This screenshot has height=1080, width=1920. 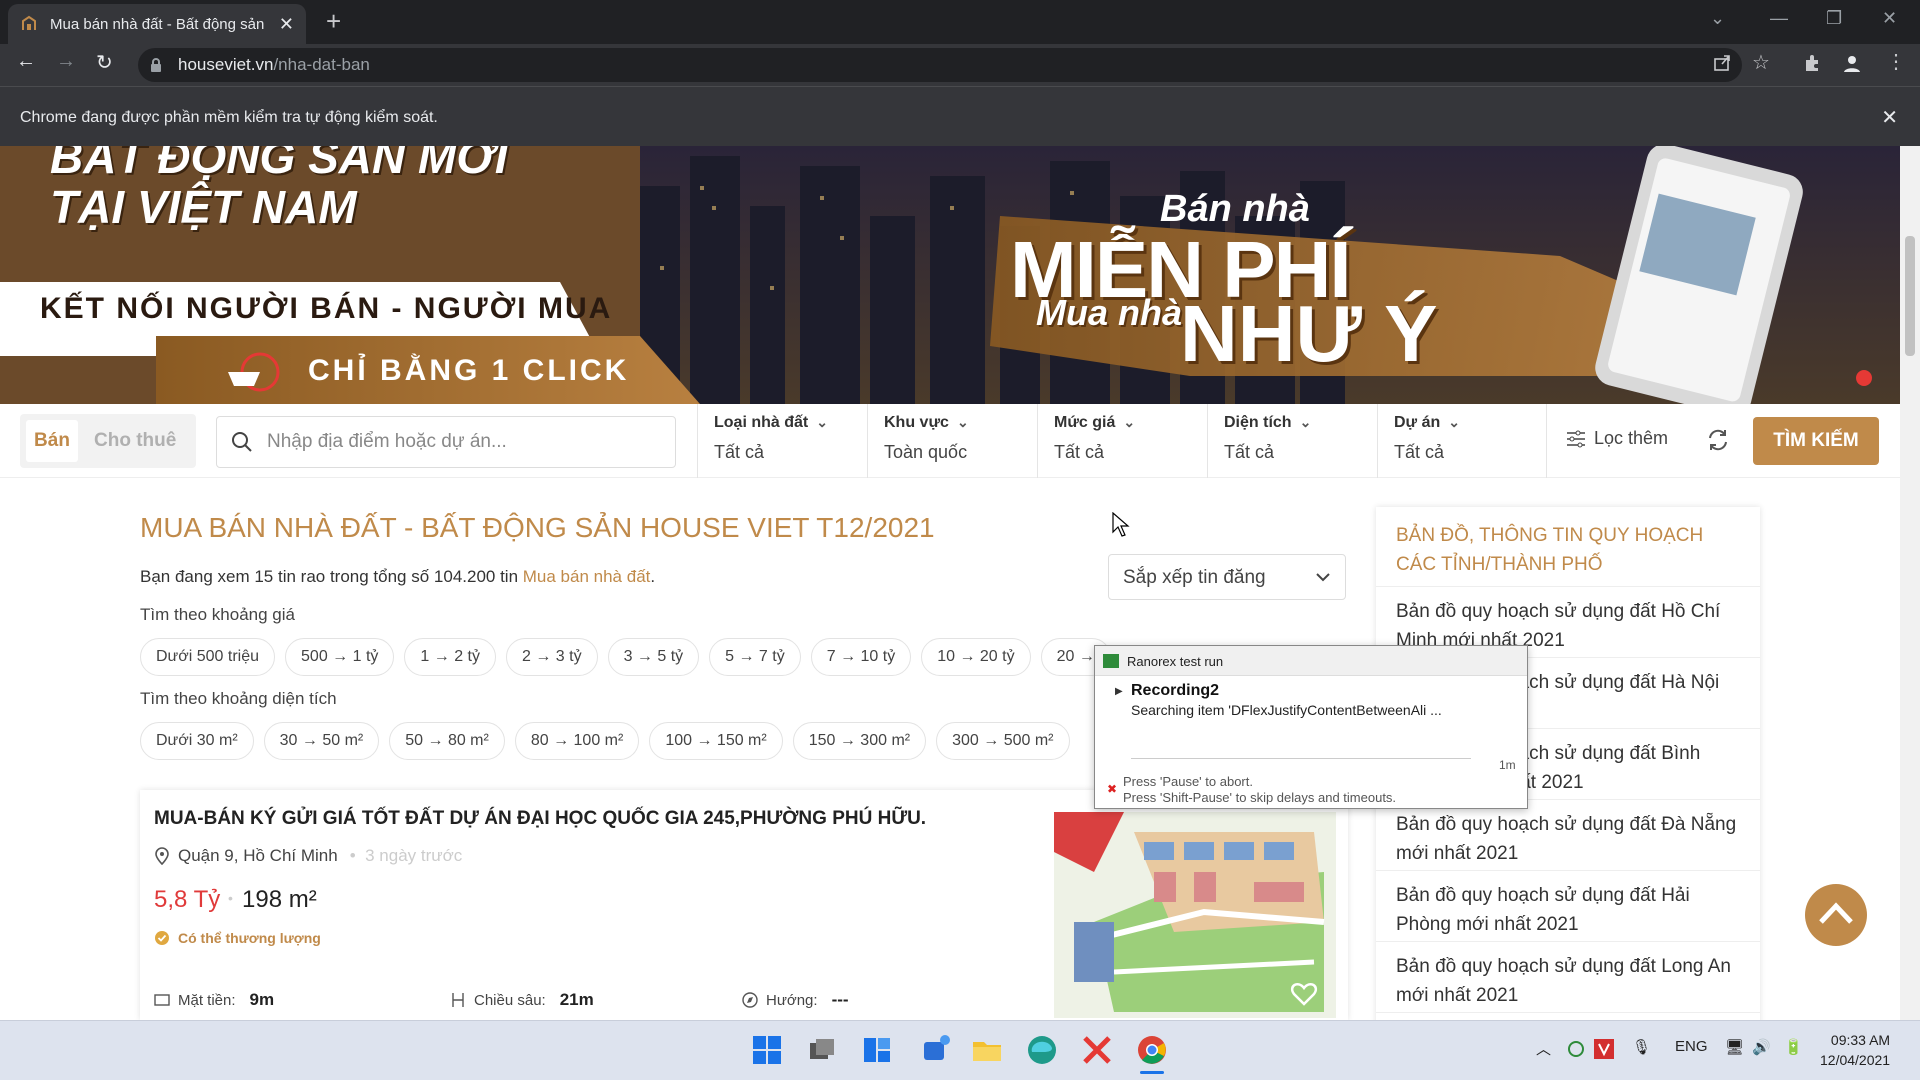 I want to click on browser-tab: Mua bán nhà đất - Bất động sản ✕, so click(x=157, y=24).